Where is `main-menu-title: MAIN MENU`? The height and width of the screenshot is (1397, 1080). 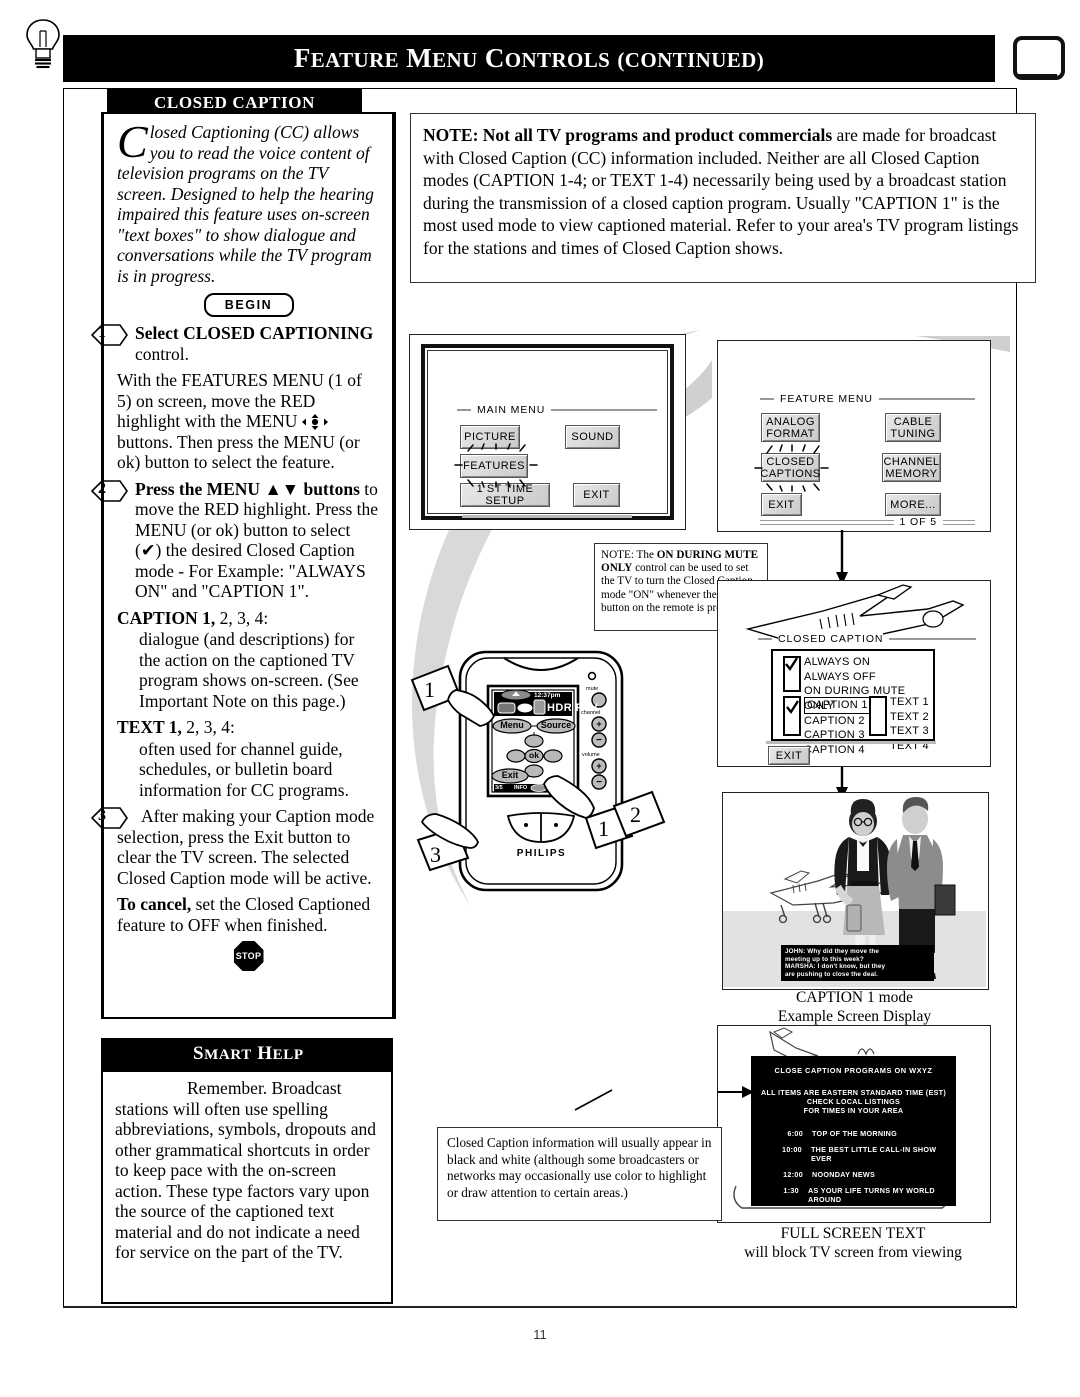
main-menu-title: MAIN MENU is located at coordinates (511, 410).